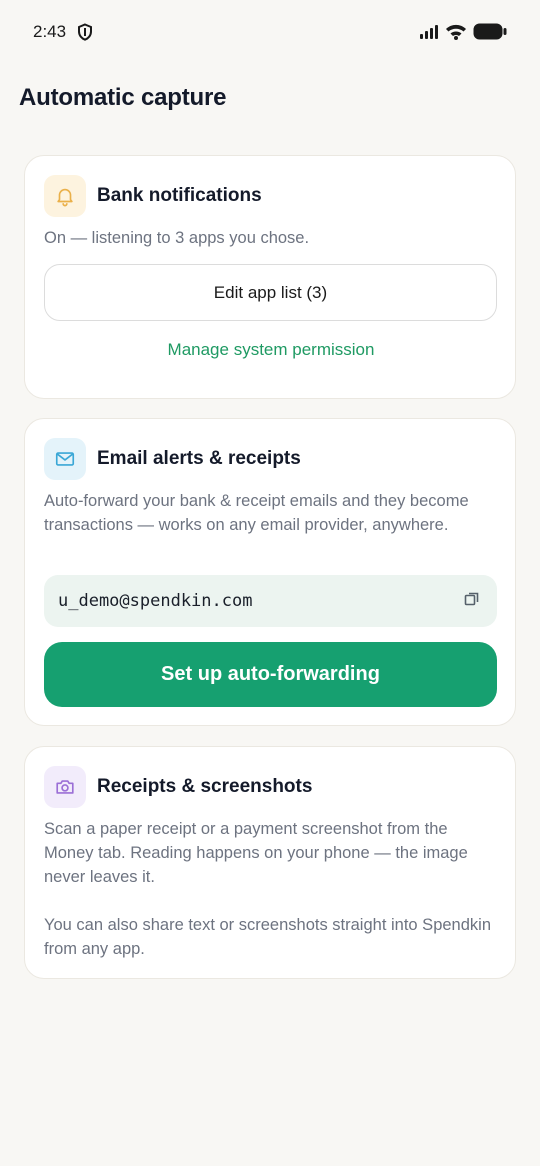  I want to click on receipts-card-title: Receipts & screenshots, so click(205, 786).